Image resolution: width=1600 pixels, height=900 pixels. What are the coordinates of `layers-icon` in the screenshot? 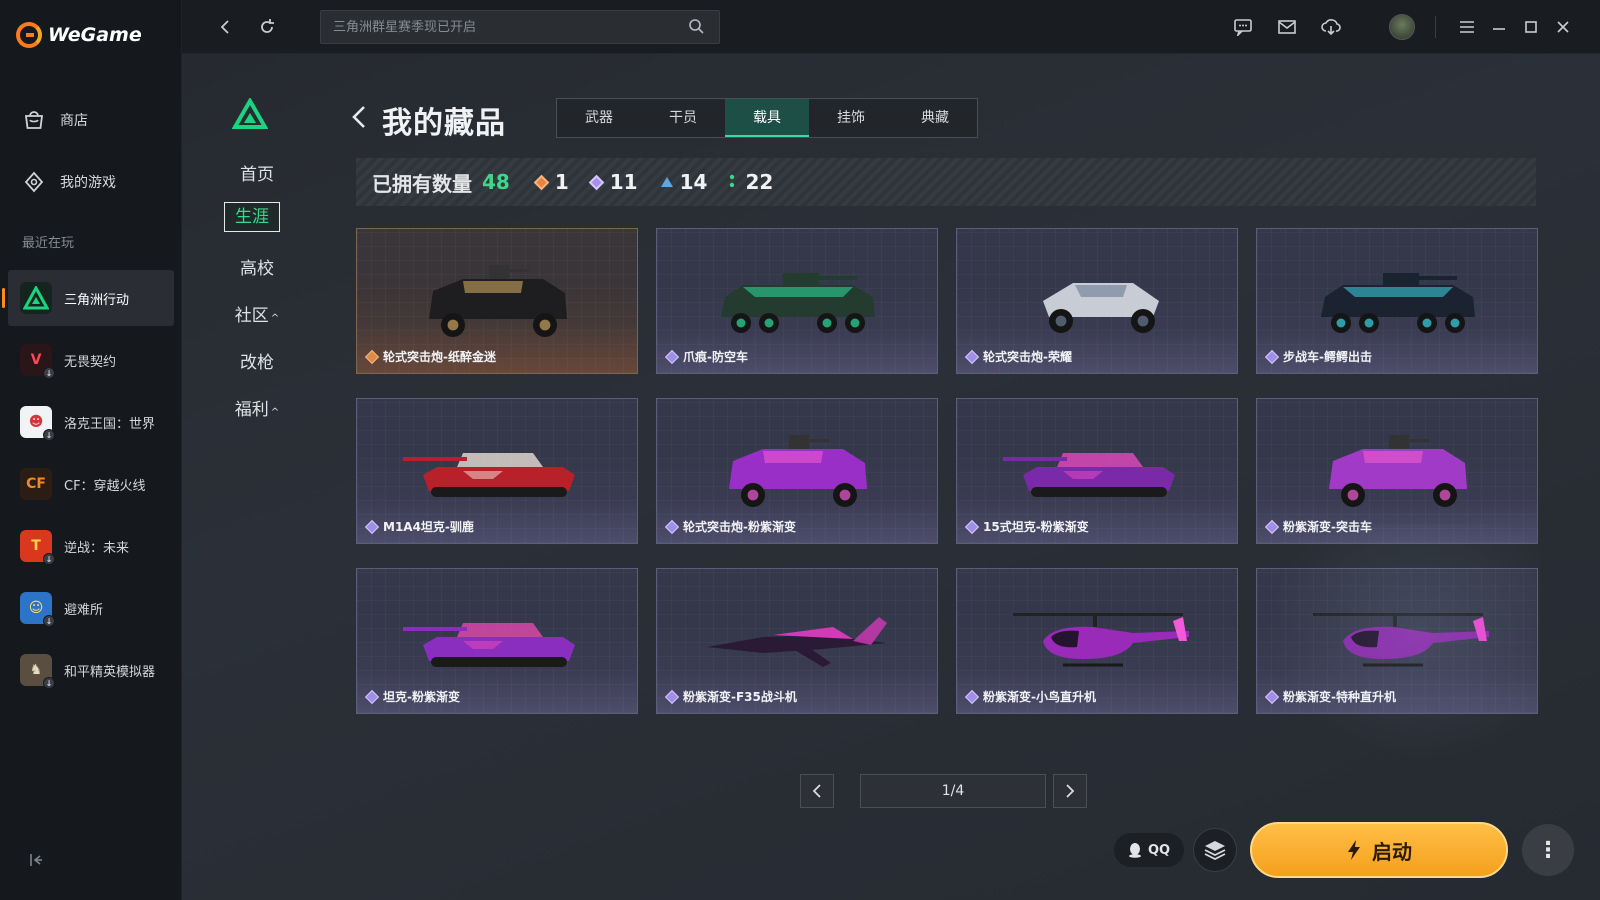 It's located at (1215, 851).